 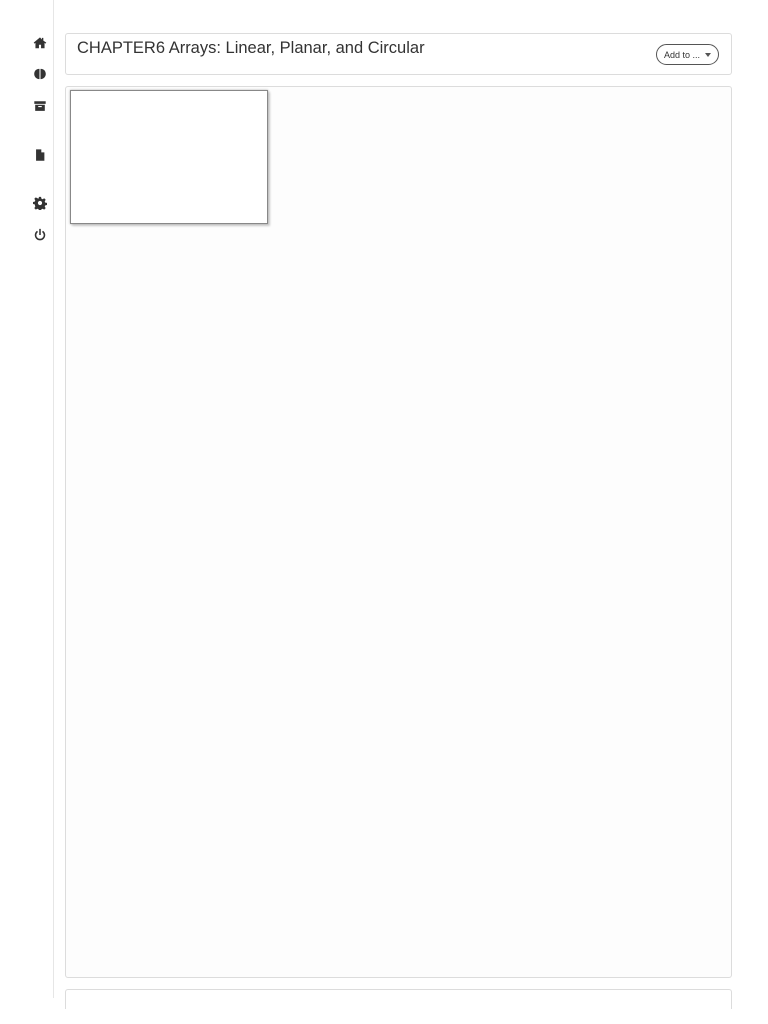 What do you see at coordinates (40, 155) in the screenshot?
I see `file-icon` at bounding box center [40, 155].